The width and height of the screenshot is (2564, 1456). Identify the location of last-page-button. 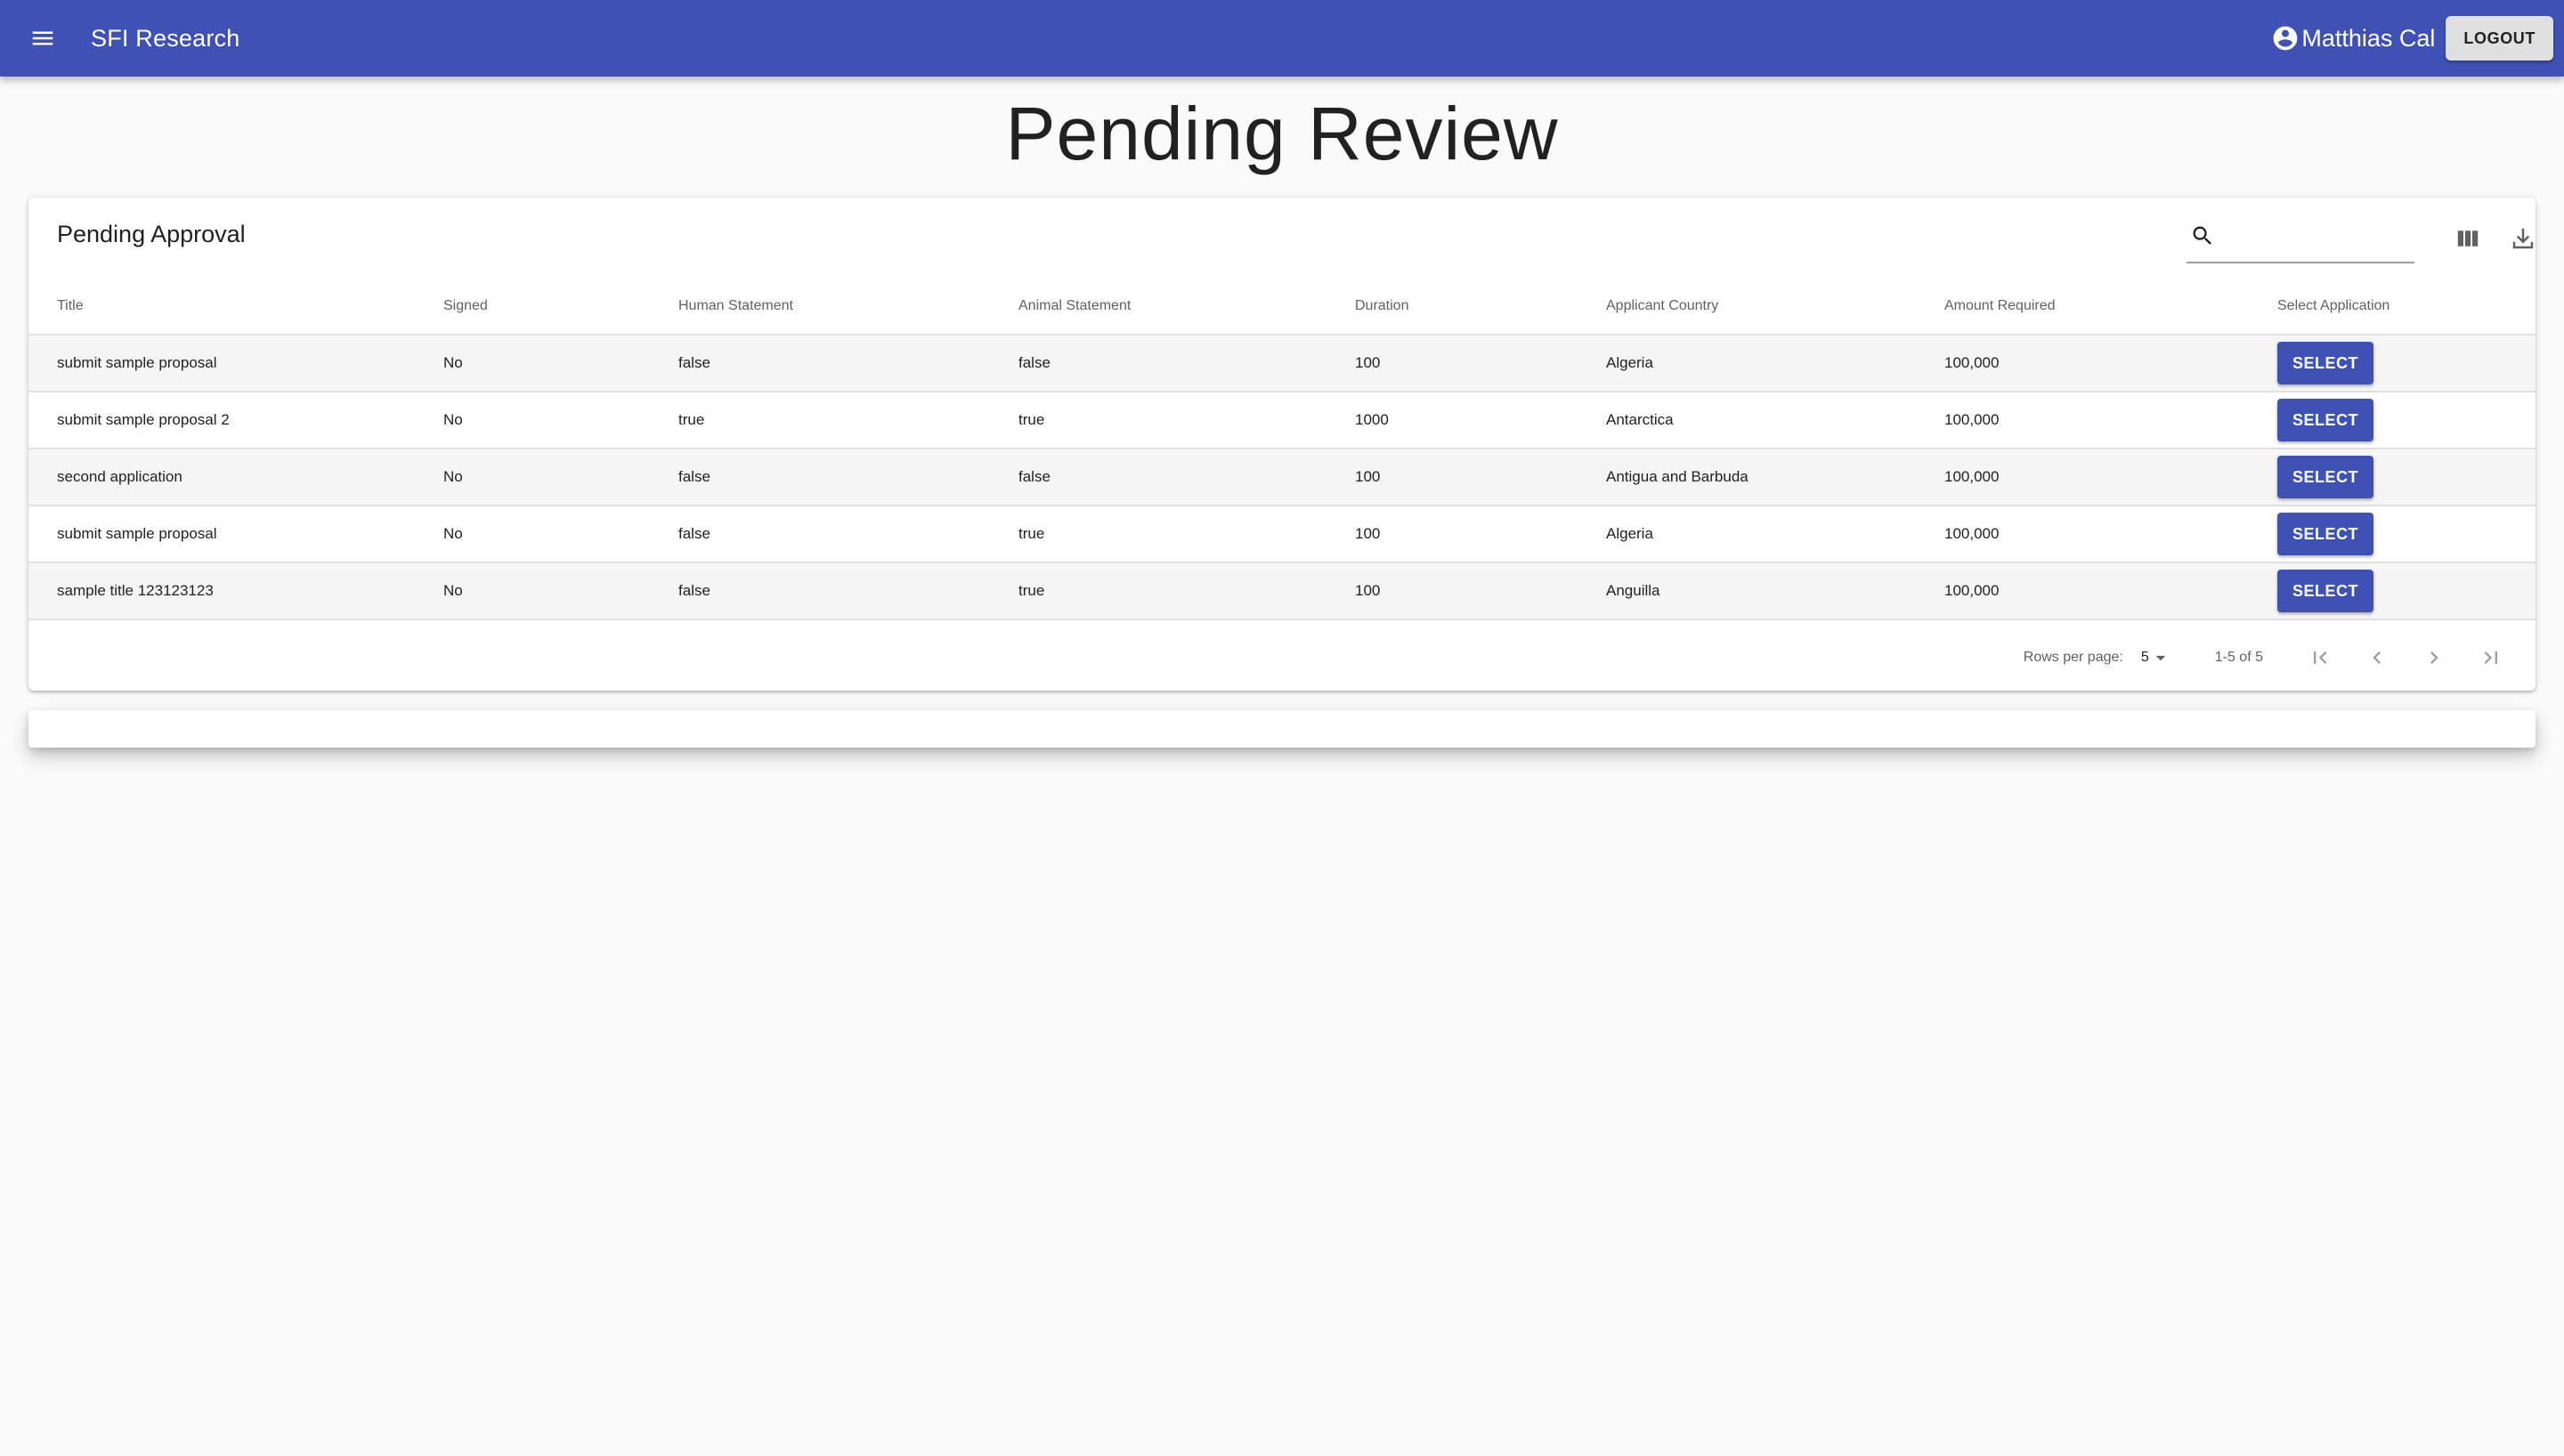
(2491, 658).